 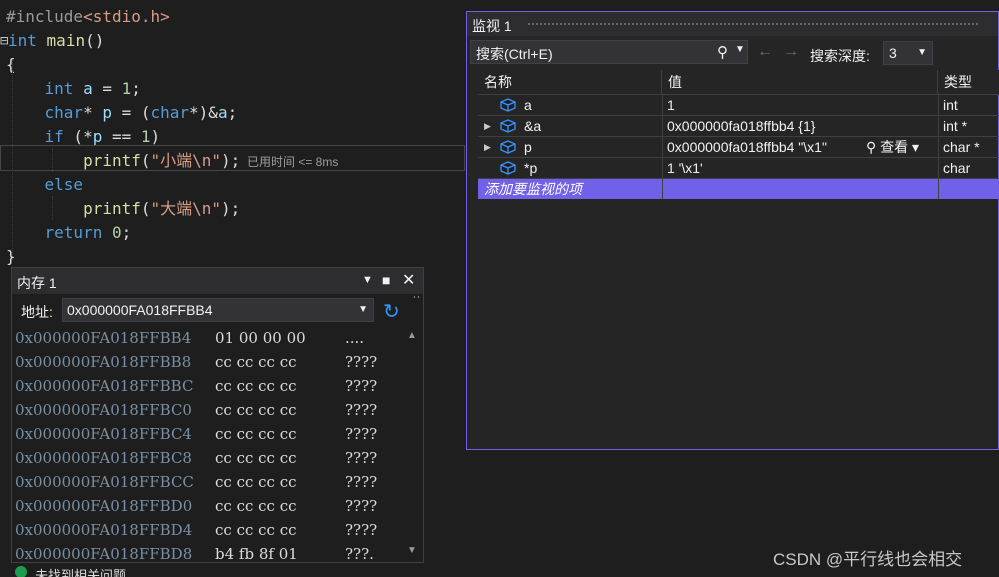 I want to click on add-watch-item: 添加要监视的项, so click(x=571, y=189).